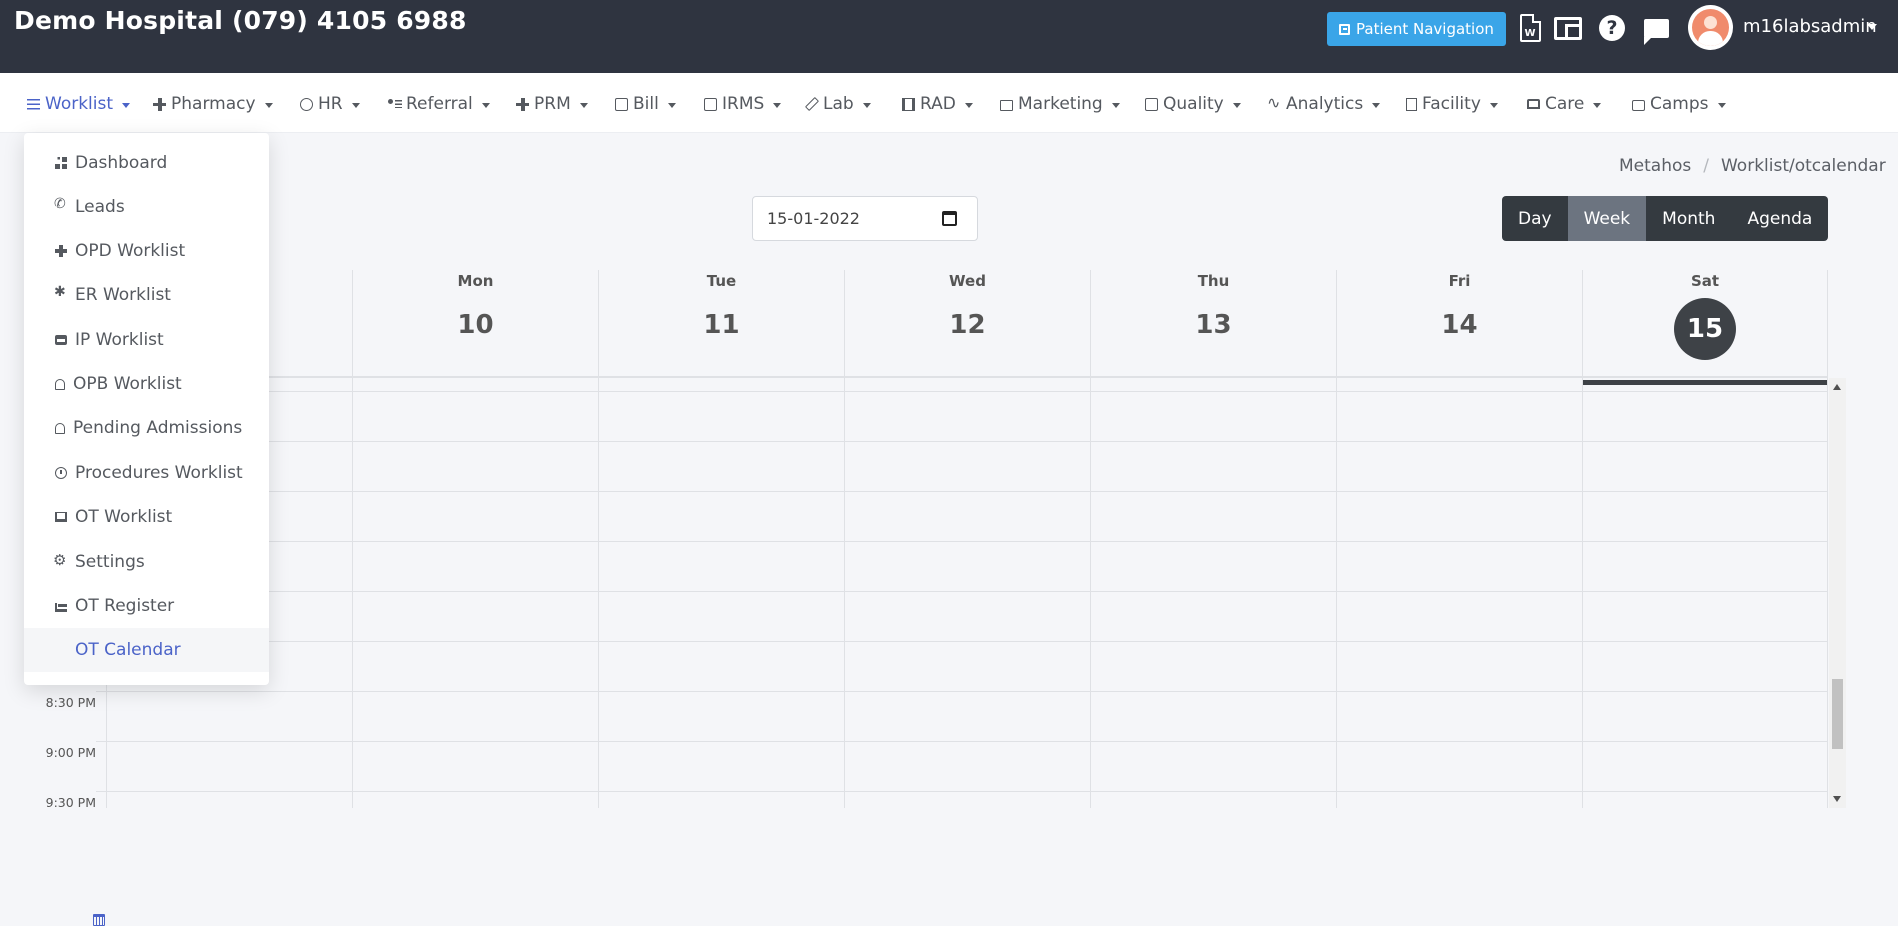  What do you see at coordinates (70, 752) in the screenshot?
I see `time-label: 9:00 PM` at bounding box center [70, 752].